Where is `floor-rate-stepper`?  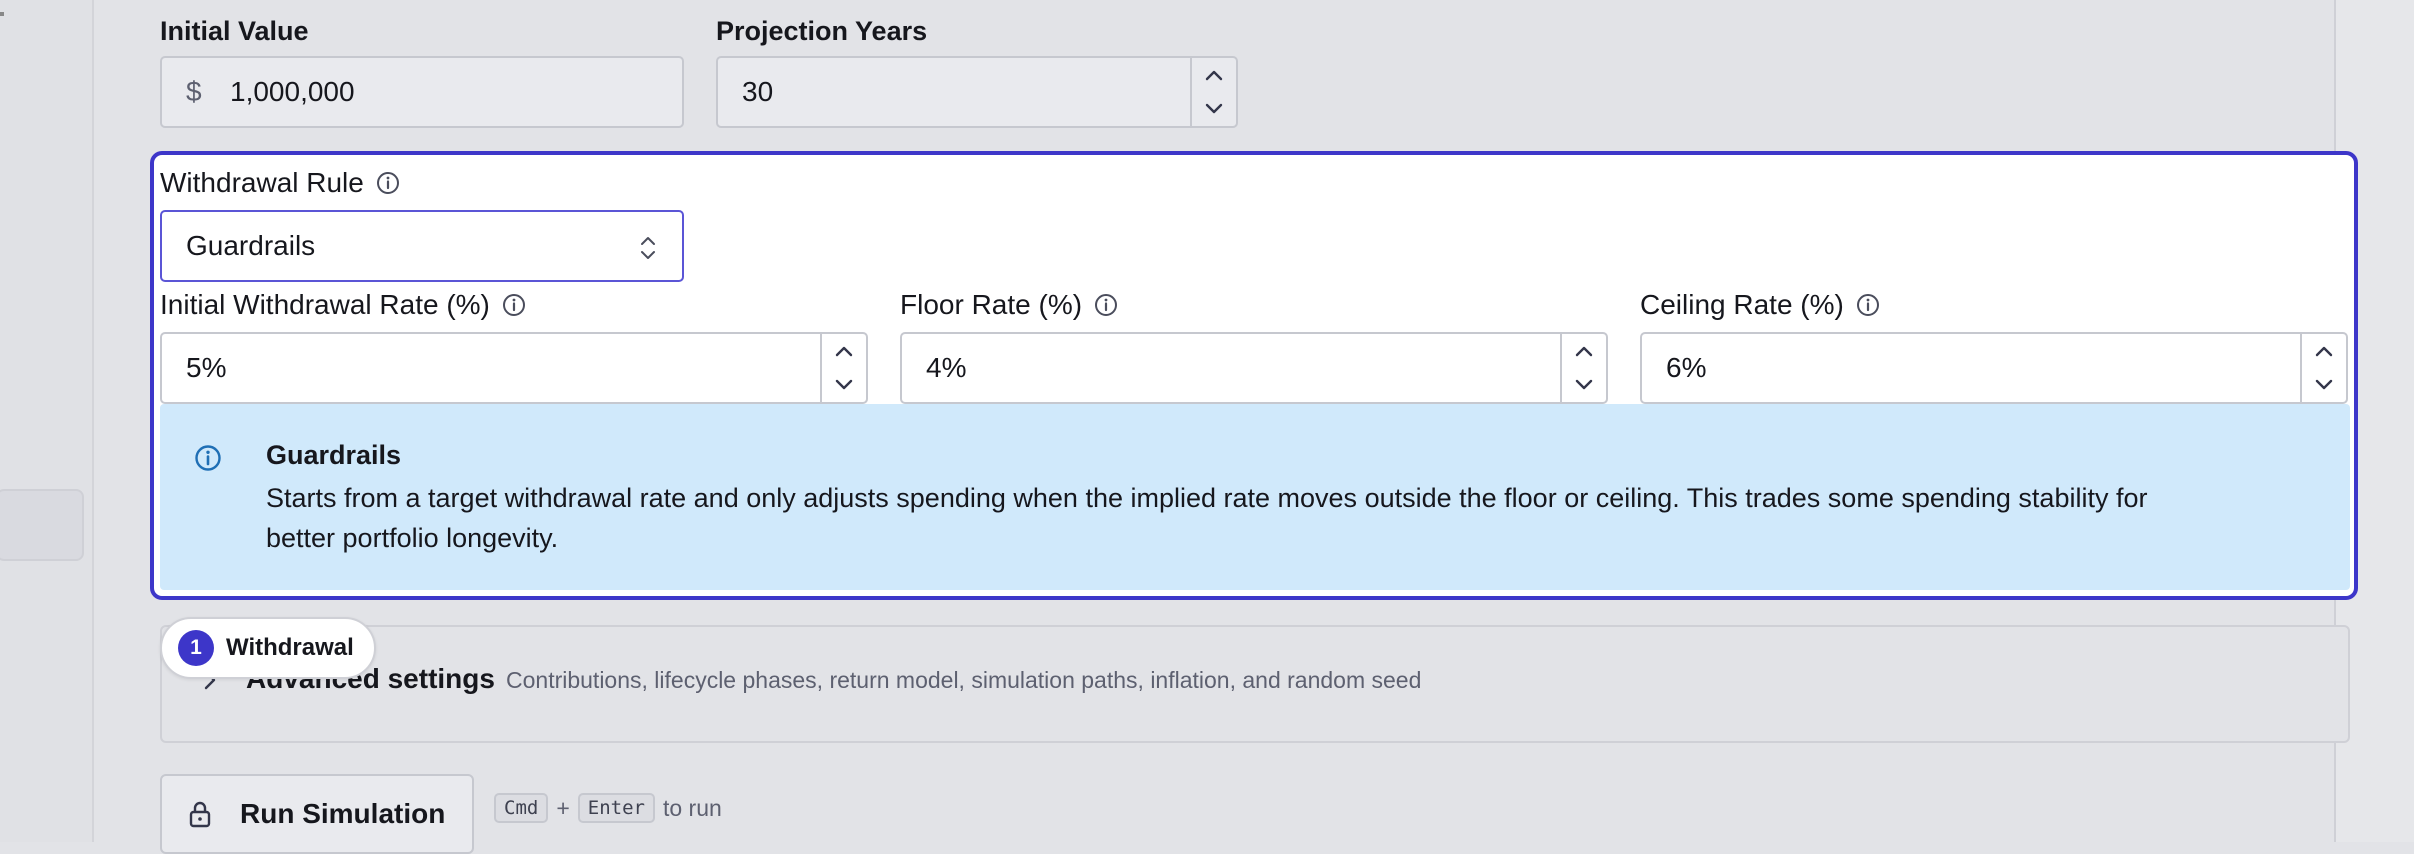 floor-rate-stepper is located at coordinates (1583, 368).